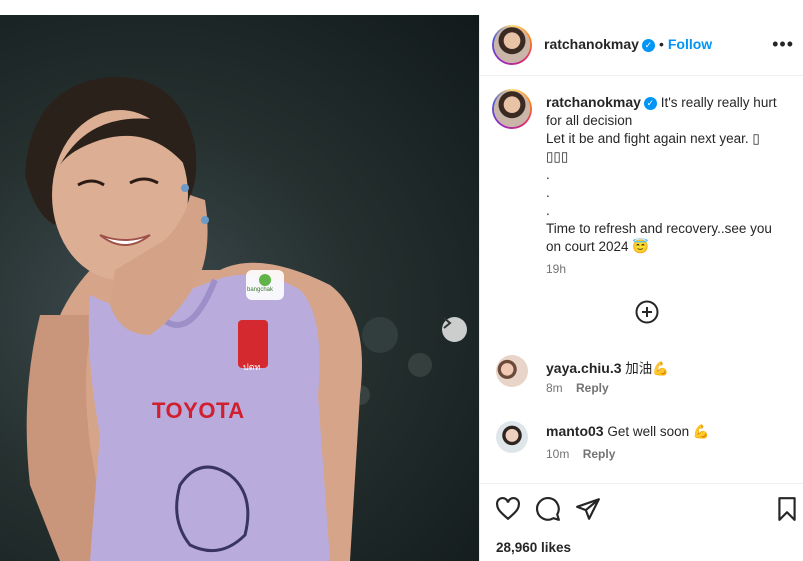 Image resolution: width=803 pixels, height=561 pixels. What do you see at coordinates (260, 290) in the screenshot?
I see `logo-text: bangchak` at bounding box center [260, 290].